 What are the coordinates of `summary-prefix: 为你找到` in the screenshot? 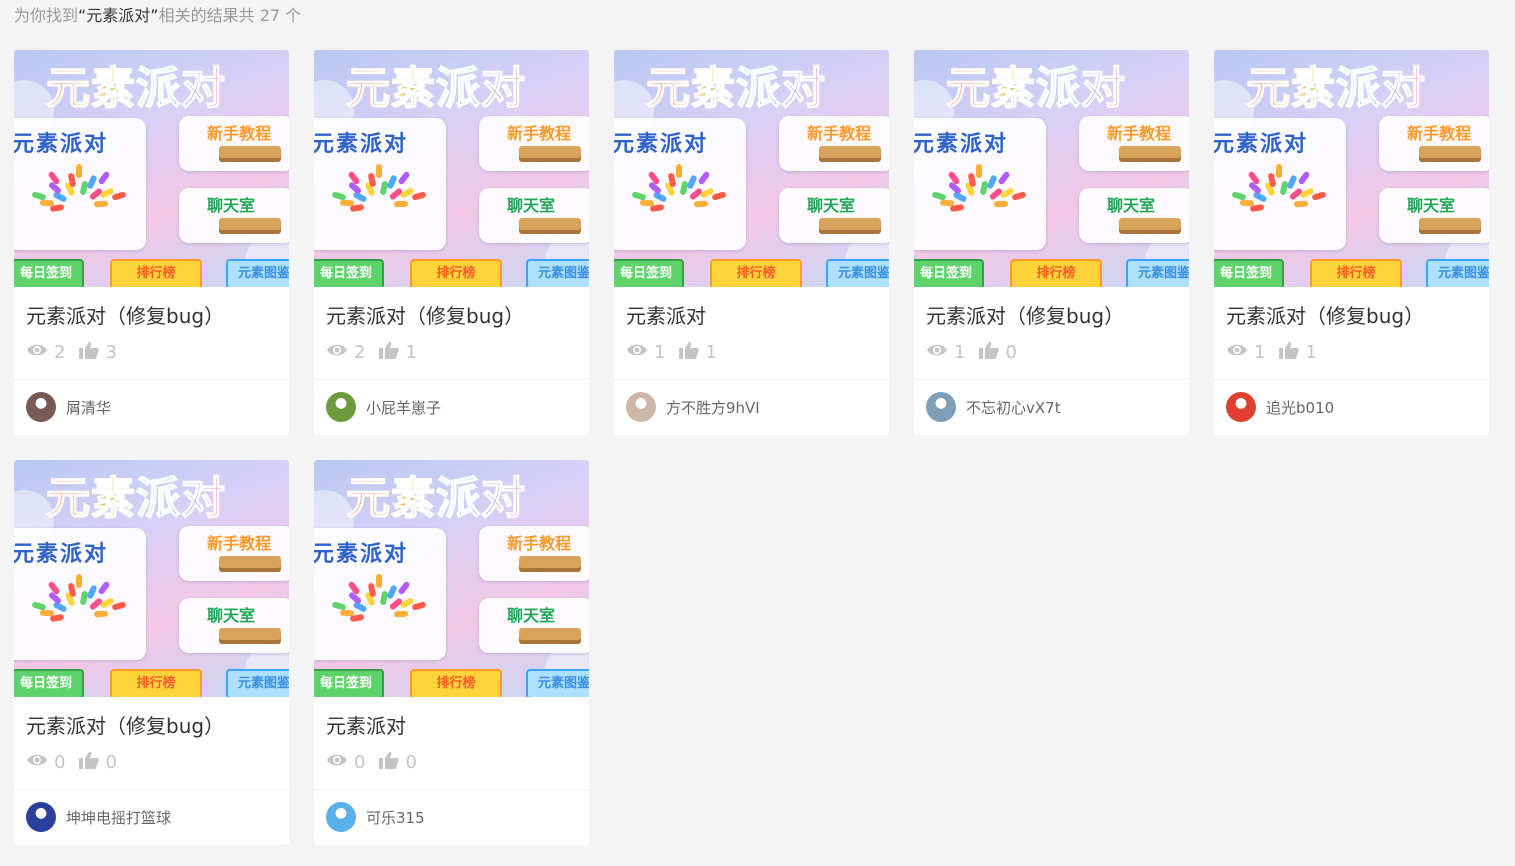 It's located at (46, 15).